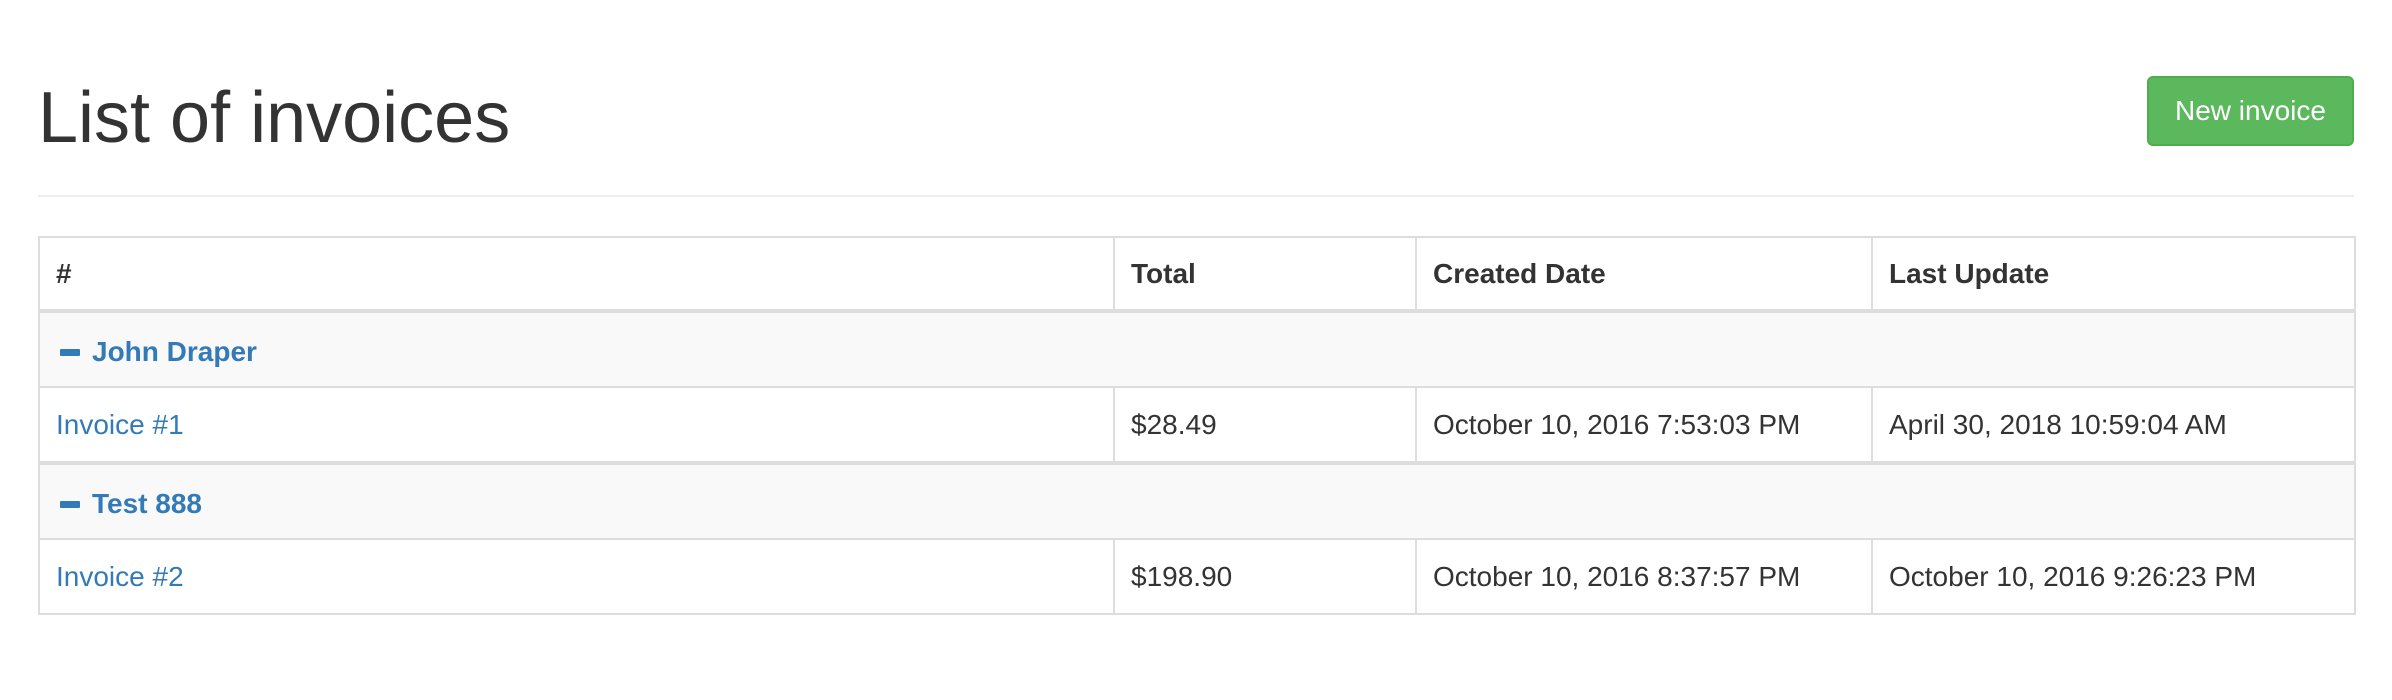  Describe the element at coordinates (120, 424) in the screenshot. I see `invoice-link: Invoice #1` at that location.